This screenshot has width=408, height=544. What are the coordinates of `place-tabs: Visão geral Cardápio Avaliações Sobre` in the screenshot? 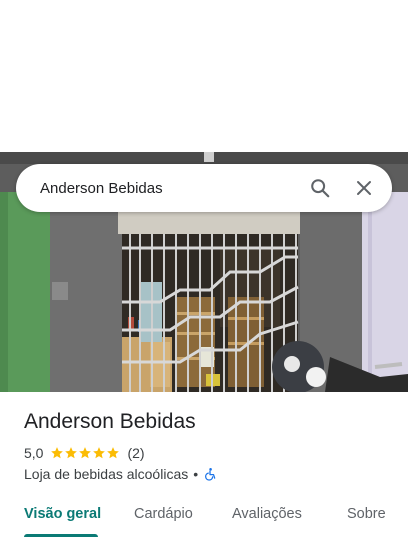 It's located at (204, 520).